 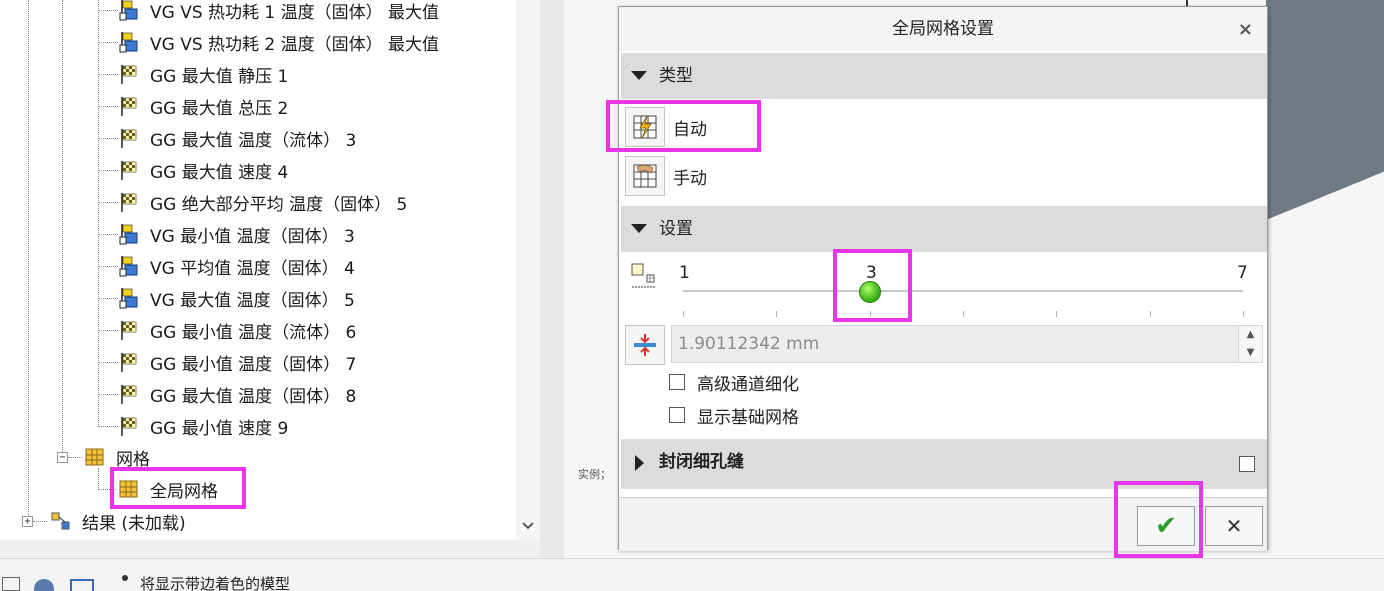 I want to click on mesh-collapse-toggle: −, so click(x=62, y=457).